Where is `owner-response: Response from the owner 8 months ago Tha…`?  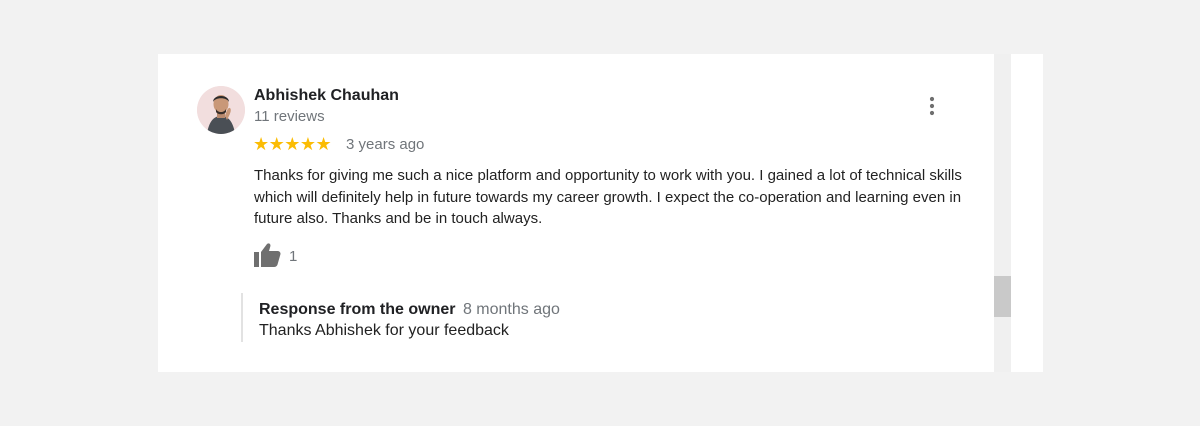
owner-response: Response from the owner 8 months ago Tha… is located at coordinates (400, 317).